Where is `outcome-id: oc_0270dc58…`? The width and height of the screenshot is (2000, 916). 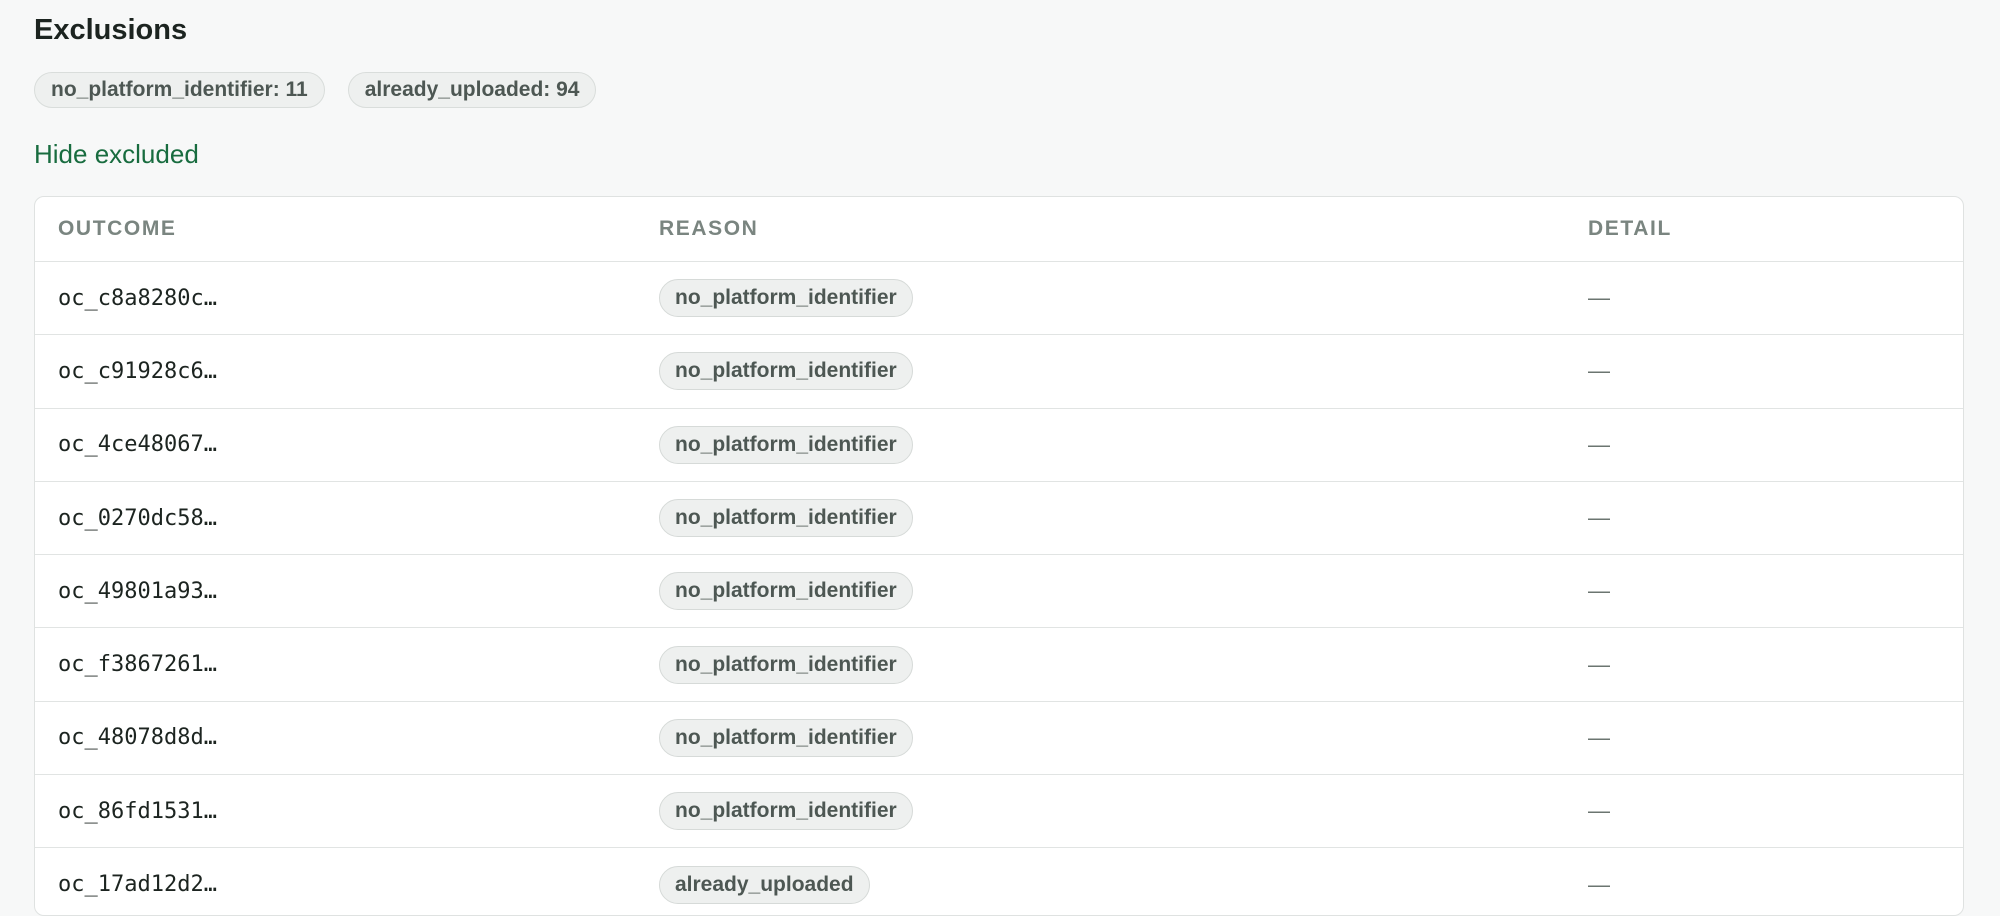 outcome-id: oc_0270dc58… is located at coordinates (137, 518).